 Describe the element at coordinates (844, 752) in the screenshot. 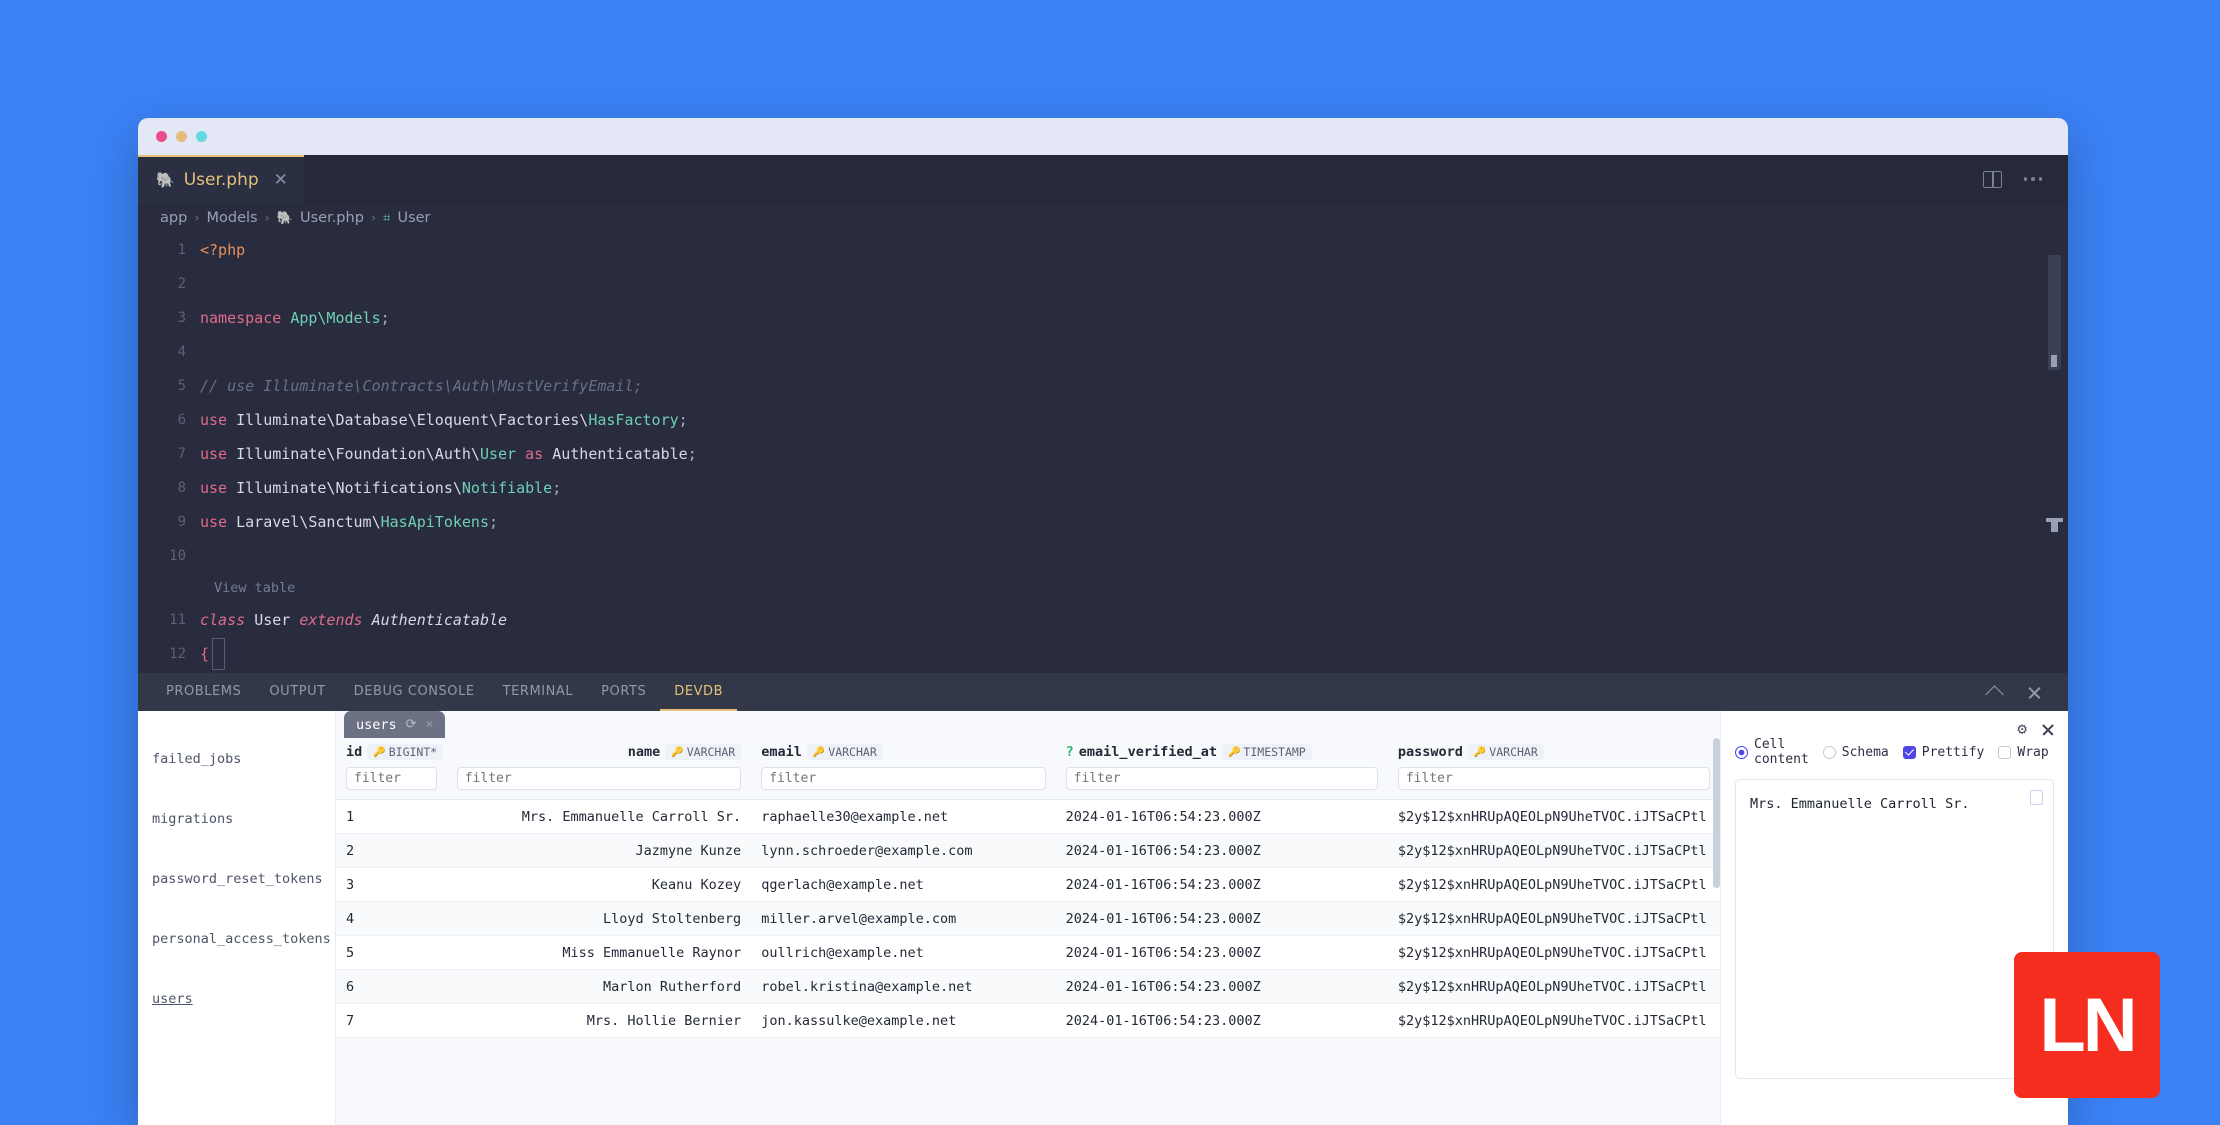

I see `column-type-badge: 🔑 VARCHAR` at that location.